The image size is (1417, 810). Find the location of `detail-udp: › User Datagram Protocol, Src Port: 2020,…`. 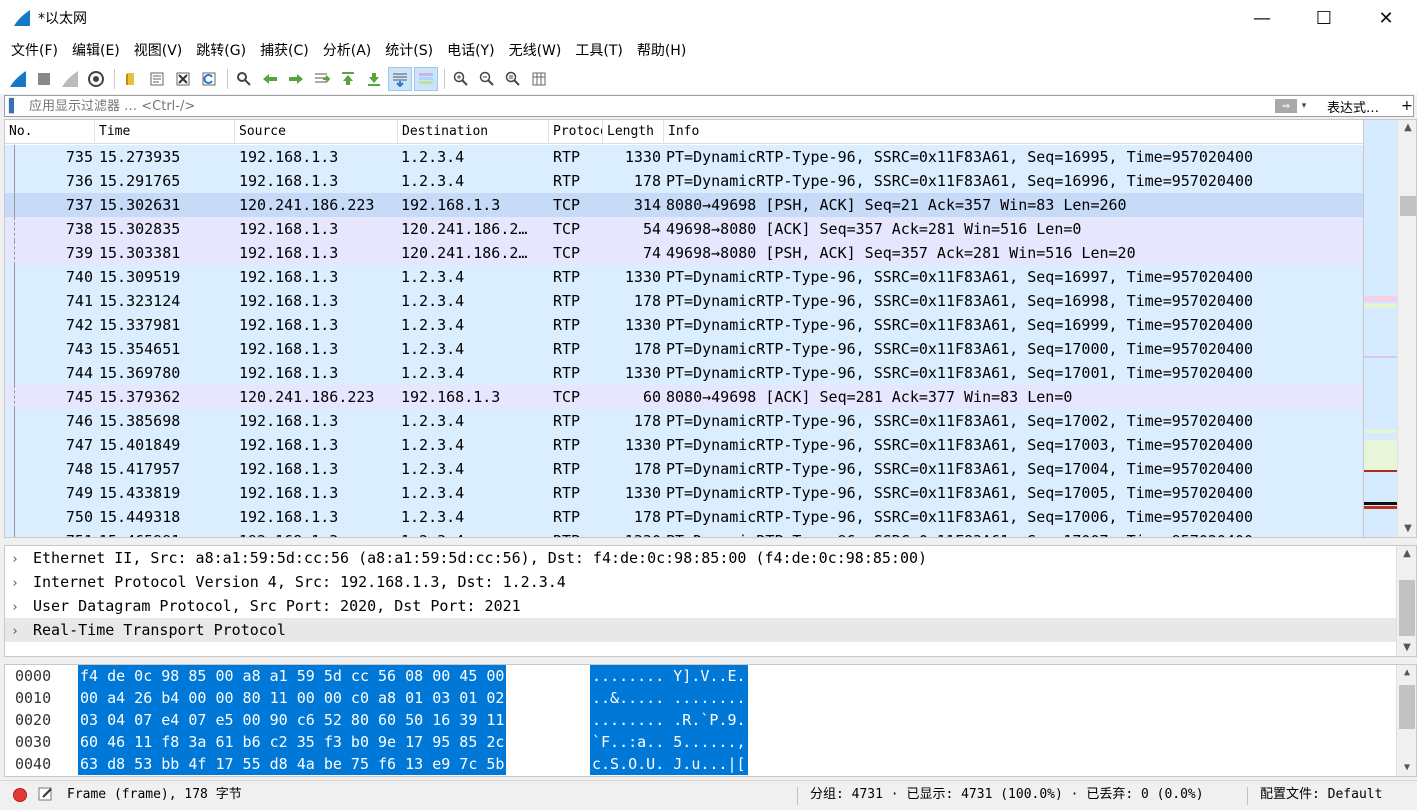

detail-udp: › User Datagram Protocol, Src Port: 2020,… is located at coordinates (710, 606).